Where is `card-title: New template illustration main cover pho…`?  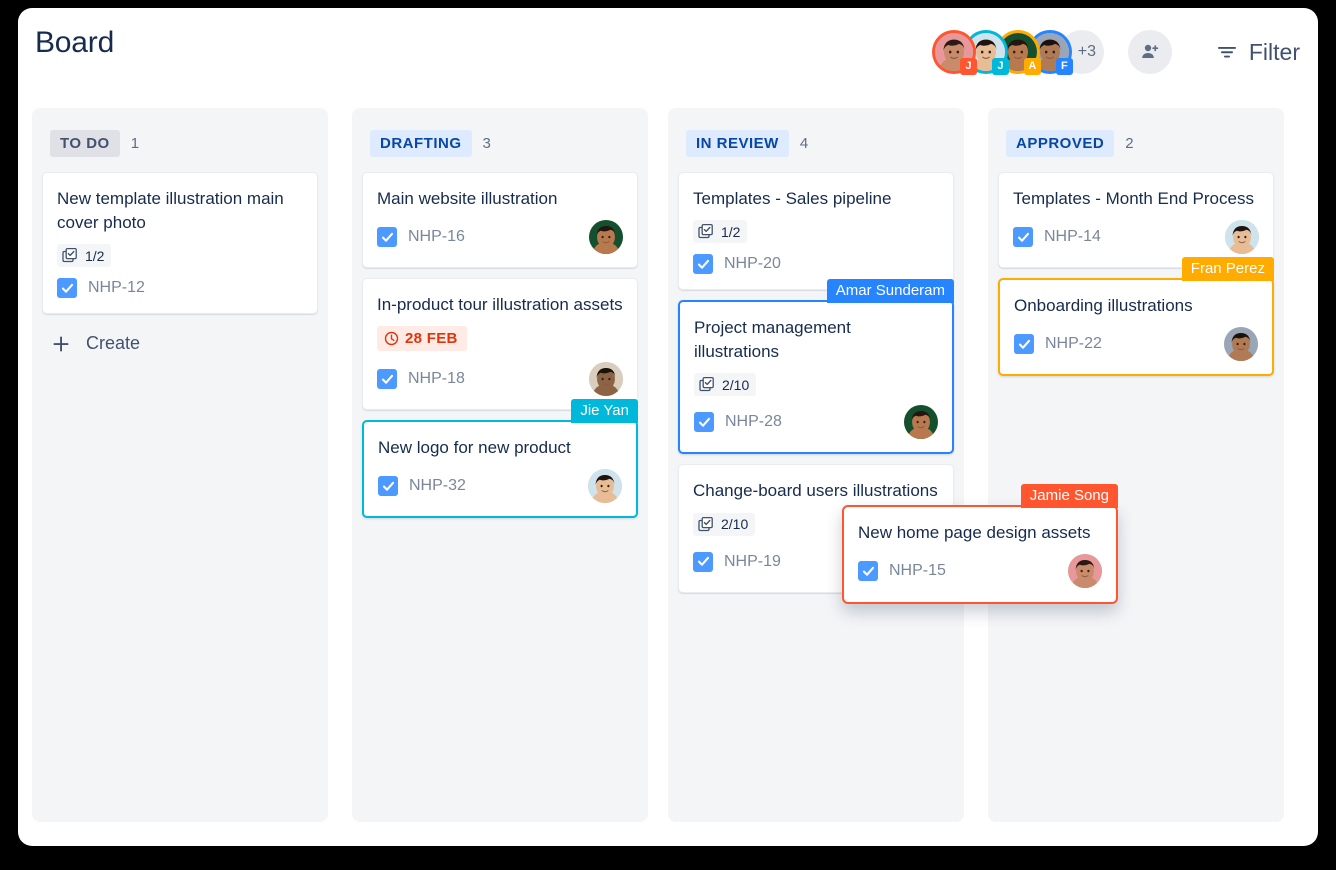
card-title: New template illustration main cover pho… is located at coordinates (170, 211).